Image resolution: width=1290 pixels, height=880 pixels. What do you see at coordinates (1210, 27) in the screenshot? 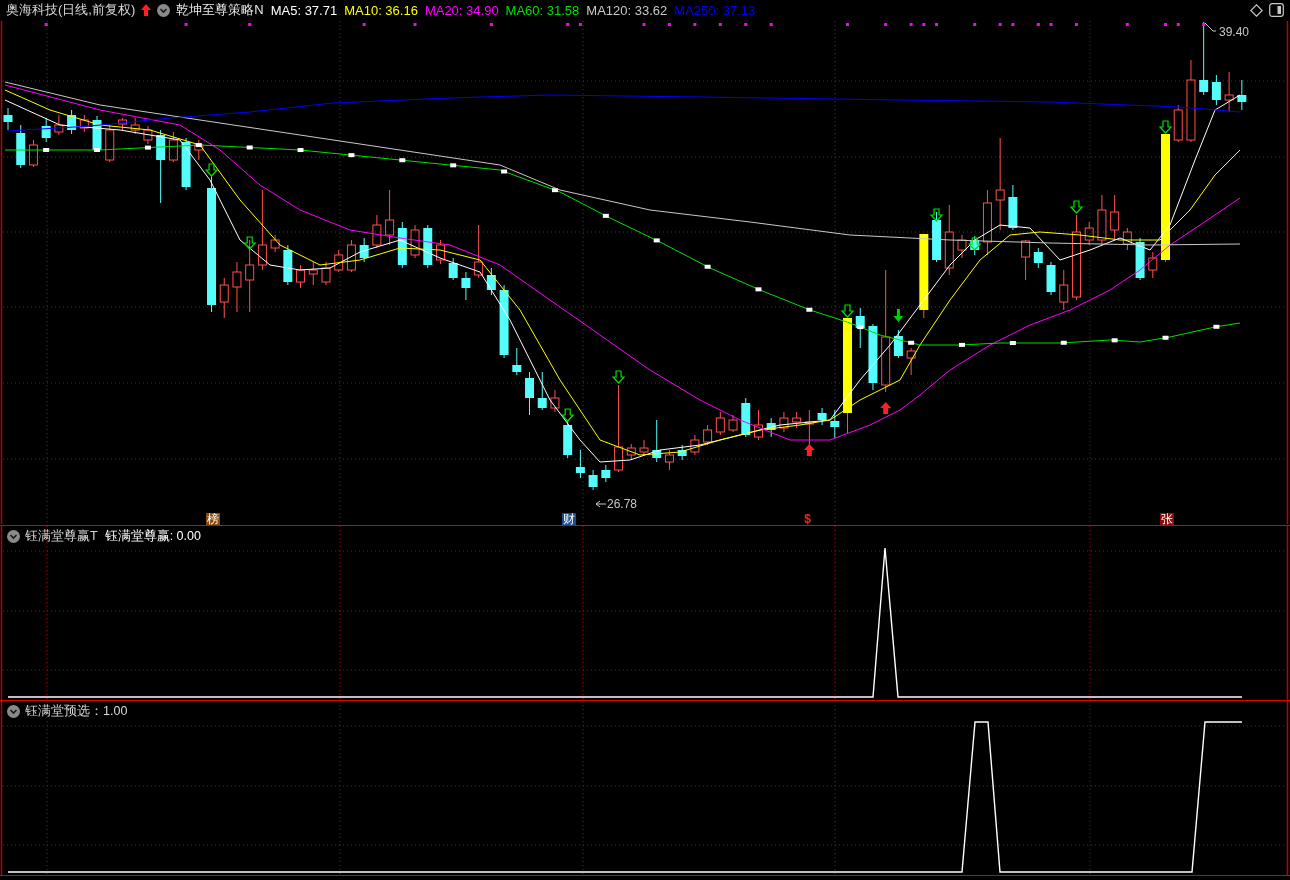
I see `leader-line` at bounding box center [1210, 27].